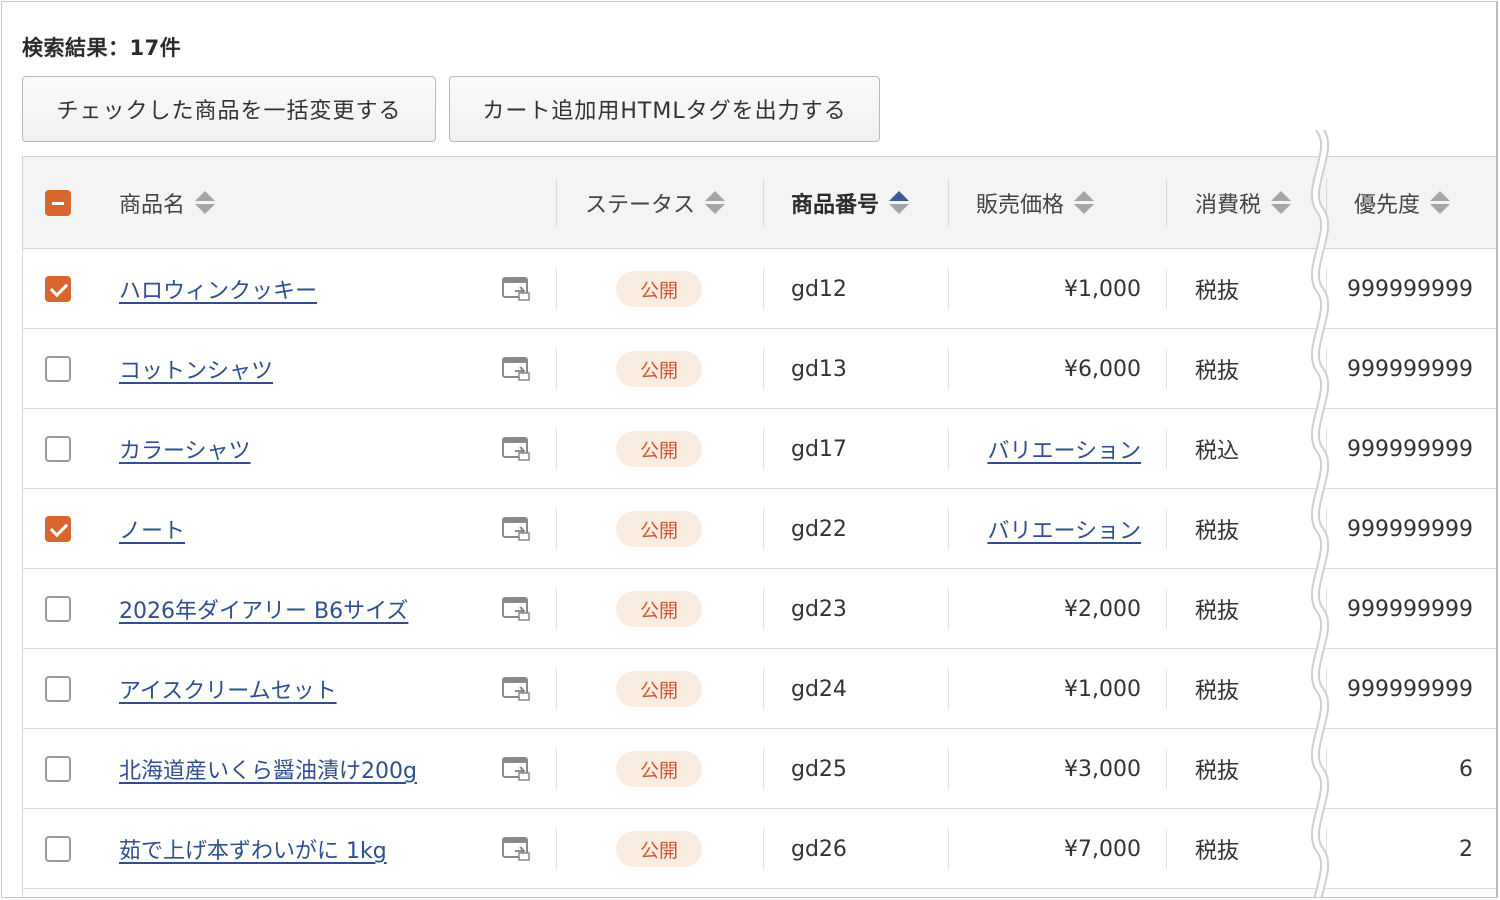 The height and width of the screenshot is (900, 1500). What do you see at coordinates (1102, 609) in the screenshot?
I see `price-value: ¥2,000` at bounding box center [1102, 609].